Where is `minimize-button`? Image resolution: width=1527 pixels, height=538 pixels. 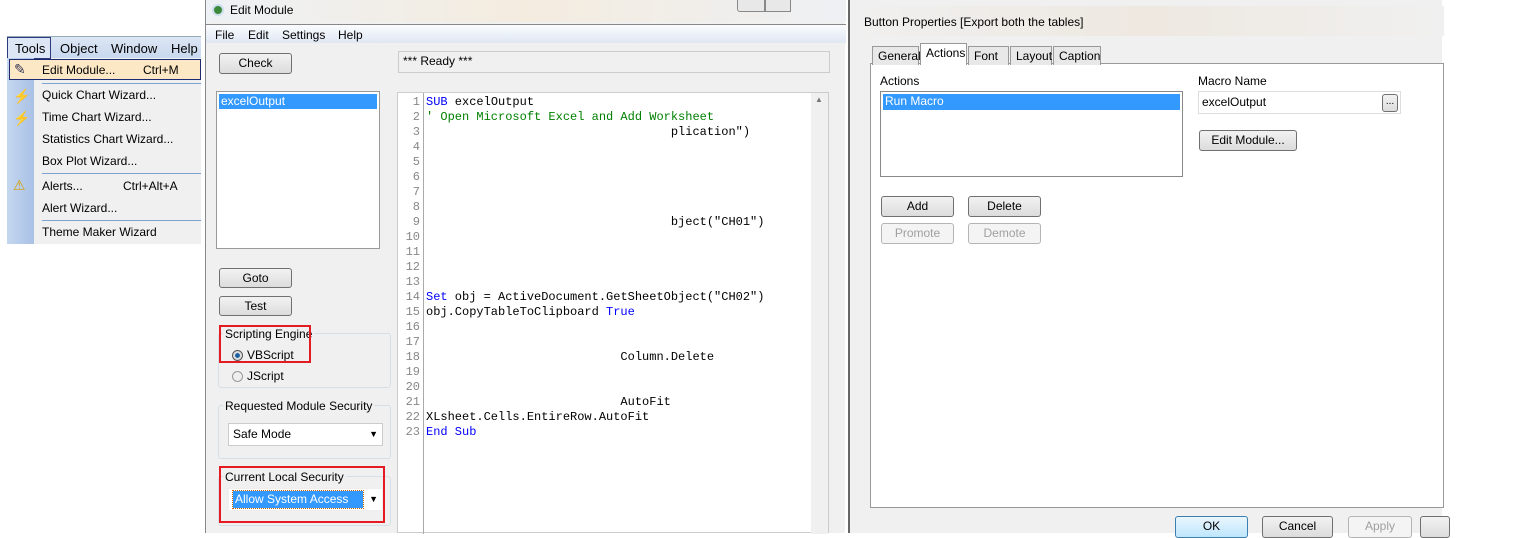 minimize-button is located at coordinates (751, 6).